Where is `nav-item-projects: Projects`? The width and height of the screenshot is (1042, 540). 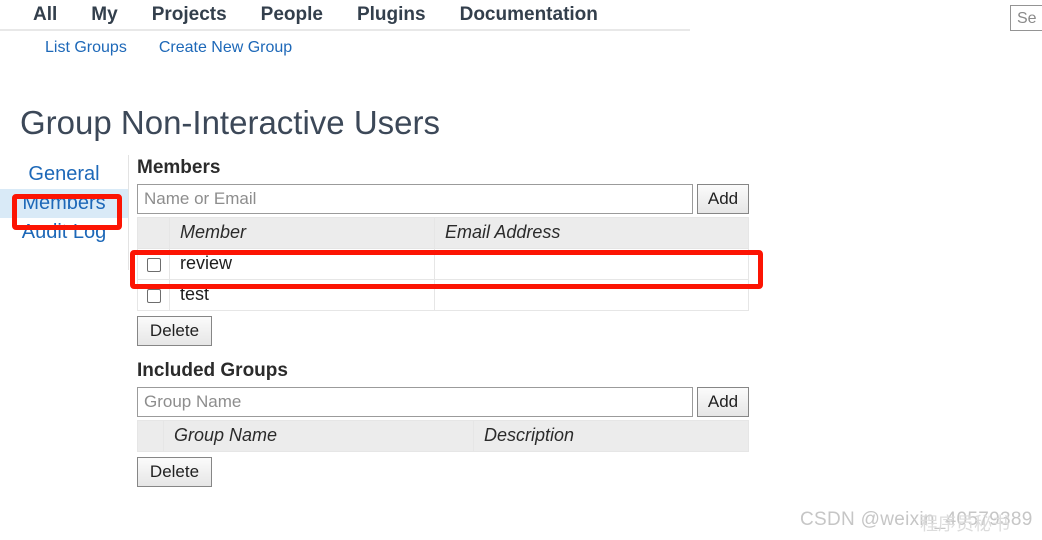
nav-item-projects: Projects is located at coordinates (189, 14).